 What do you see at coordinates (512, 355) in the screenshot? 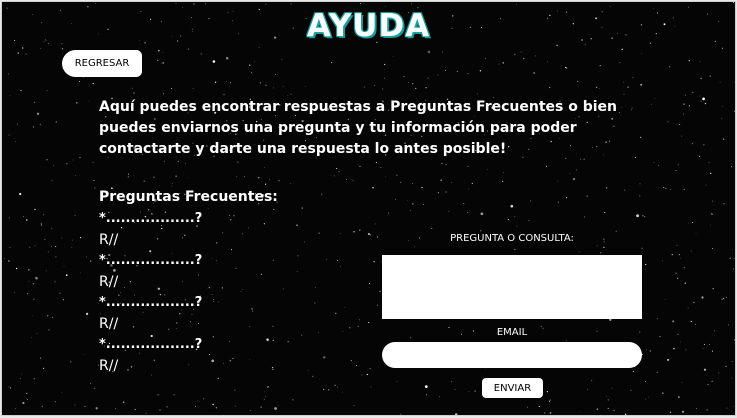
I see `email-input` at bounding box center [512, 355].